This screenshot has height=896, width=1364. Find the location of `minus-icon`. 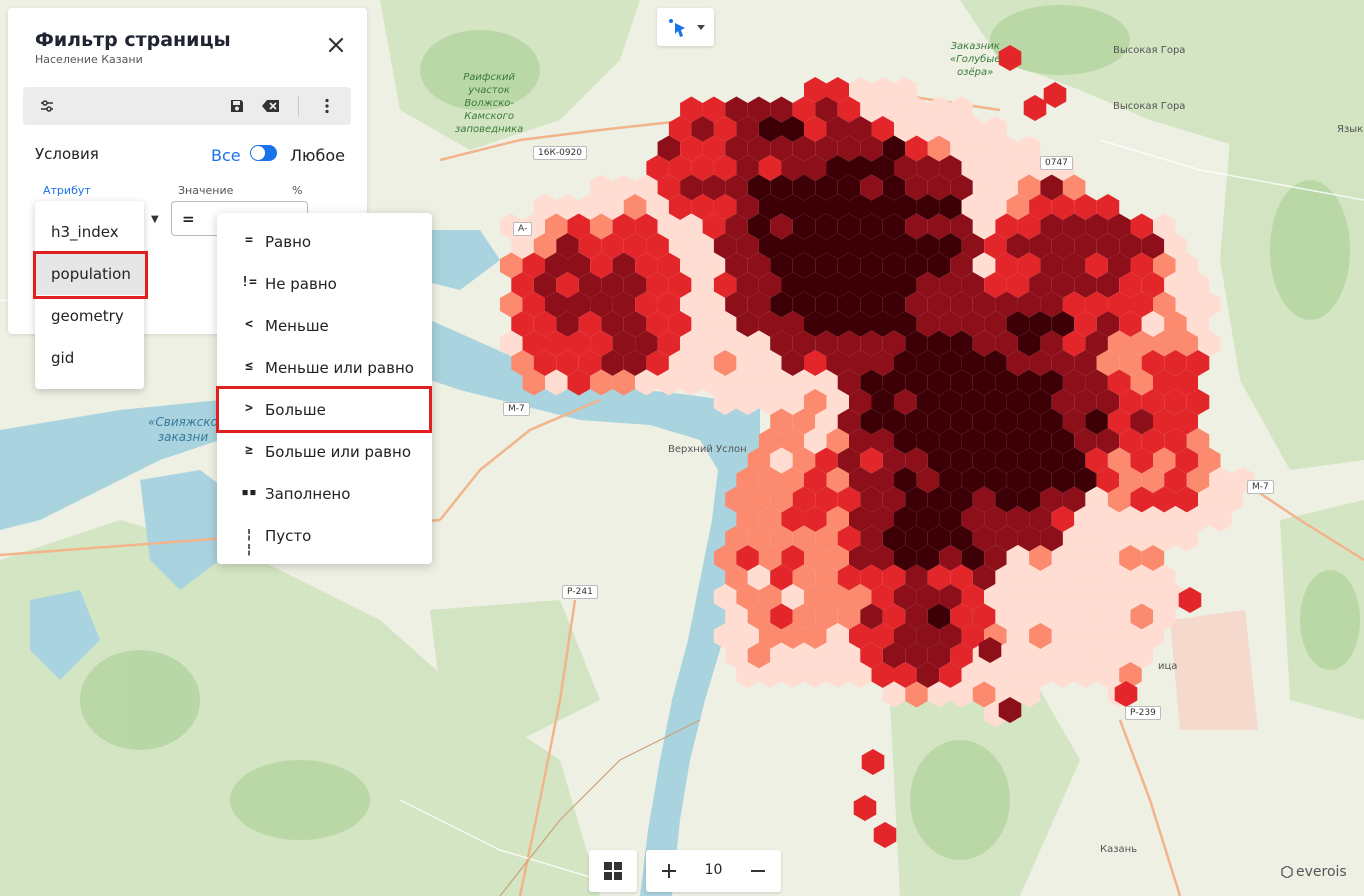

minus-icon is located at coordinates (758, 871).